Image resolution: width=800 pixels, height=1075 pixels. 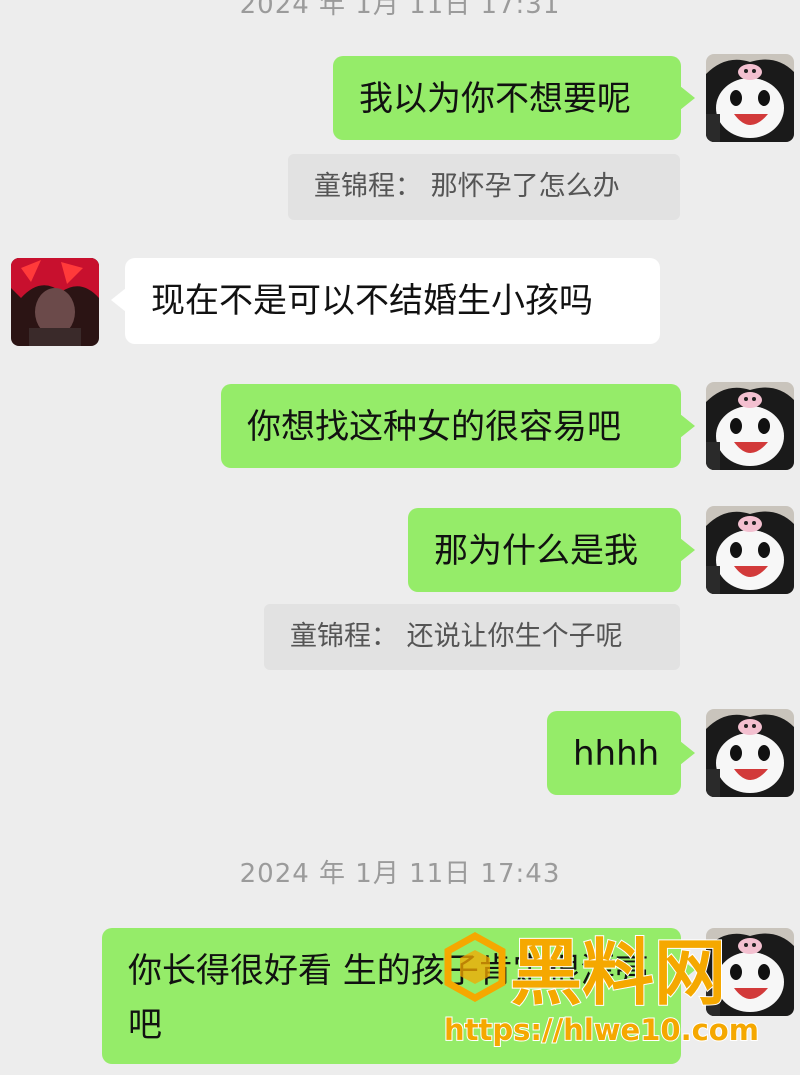 I want to click on message-bubble-sent: 我以为你不想要呢, so click(x=514, y=98).